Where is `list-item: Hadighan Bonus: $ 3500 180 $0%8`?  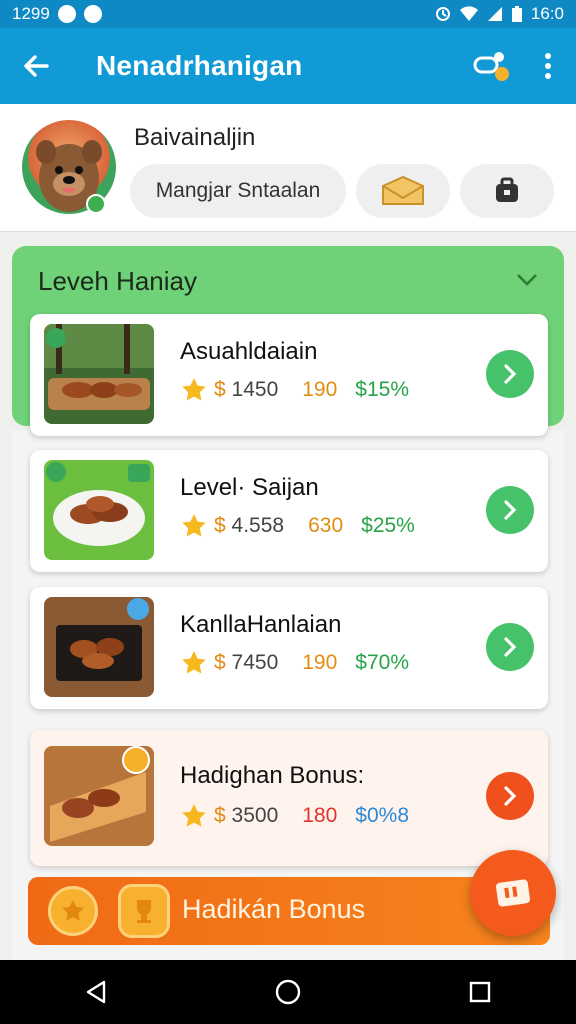
list-item: Hadighan Bonus: $ 3500 180 $0%8 is located at coordinates (289, 798).